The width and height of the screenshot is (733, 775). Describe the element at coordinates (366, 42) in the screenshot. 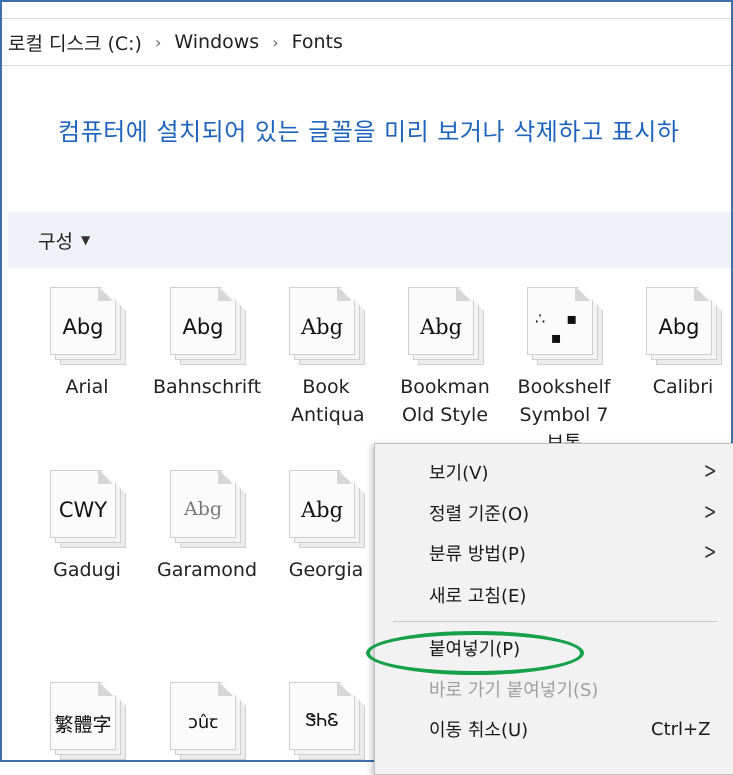

I see `address-bar: 로컬 디스크 (C:) › Windows › Fonts` at that location.